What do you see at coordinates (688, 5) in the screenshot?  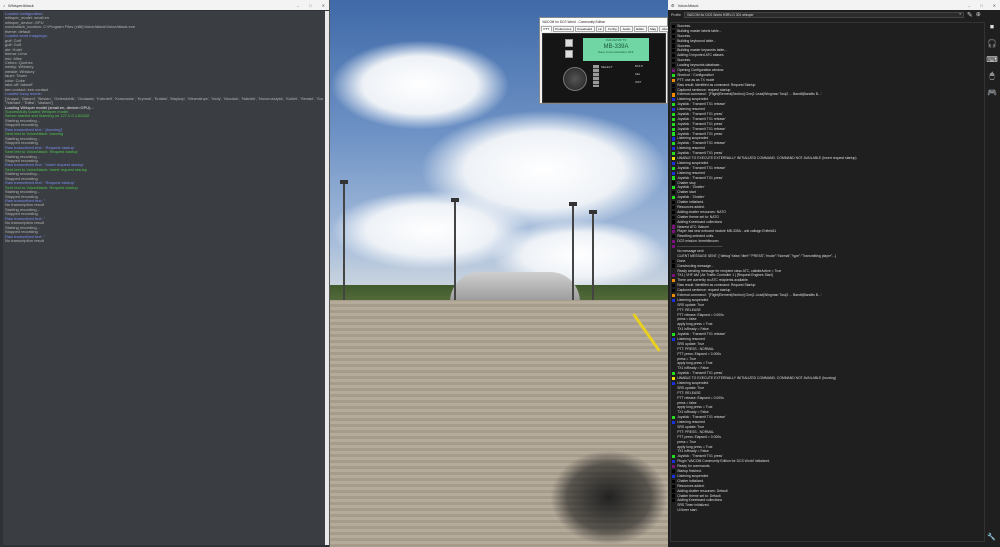 I see `window-title: VoiceAttack` at bounding box center [688, 5].